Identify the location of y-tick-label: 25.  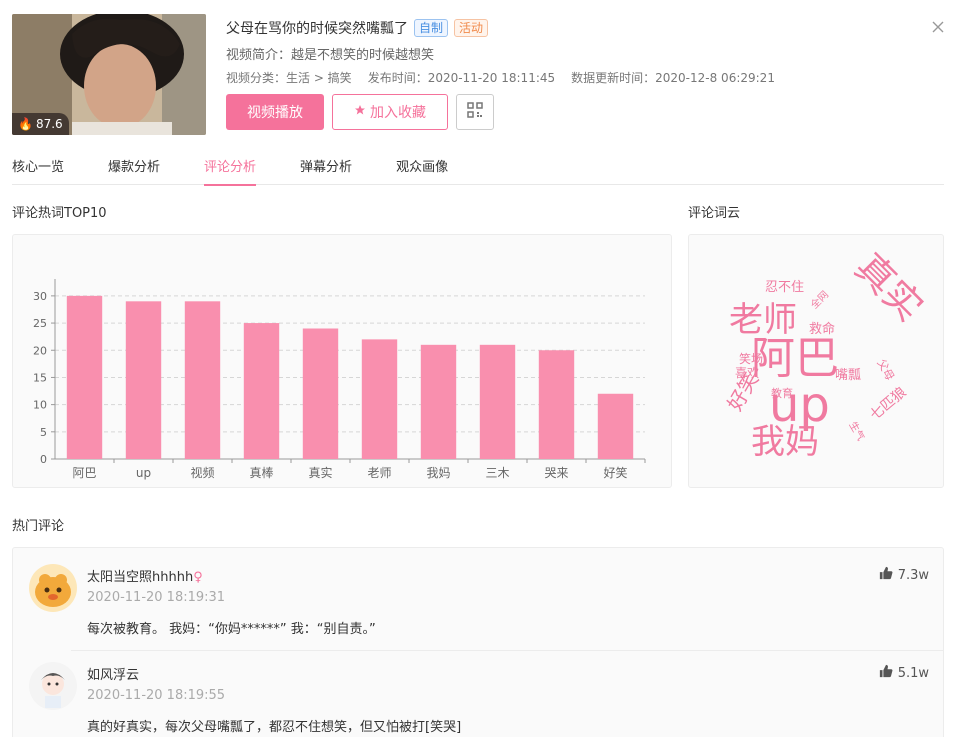
(40, 323).